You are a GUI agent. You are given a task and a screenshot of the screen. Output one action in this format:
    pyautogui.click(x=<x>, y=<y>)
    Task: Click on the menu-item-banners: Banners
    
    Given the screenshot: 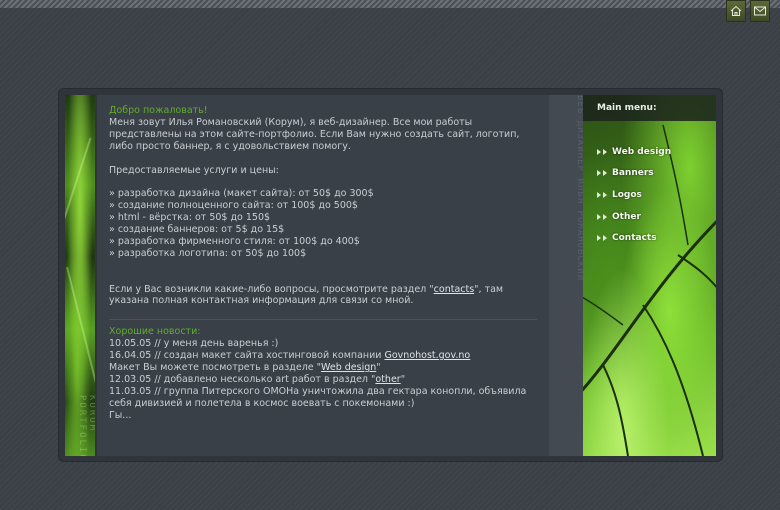 What is the action you would take?
    pyautogui.click(x=634, y=174)
    